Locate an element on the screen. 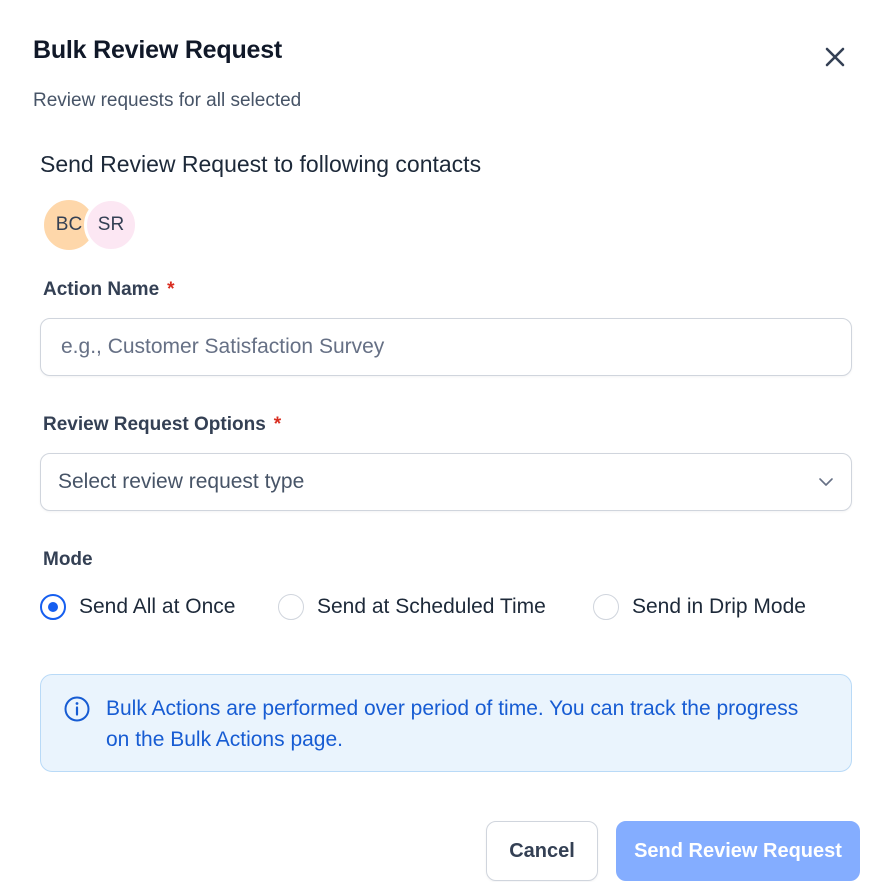 Image resolution: width=872 pixels, height=882 pixels. mode-option-drip: Send in Drip Mode is located at coordinates (699, 607).